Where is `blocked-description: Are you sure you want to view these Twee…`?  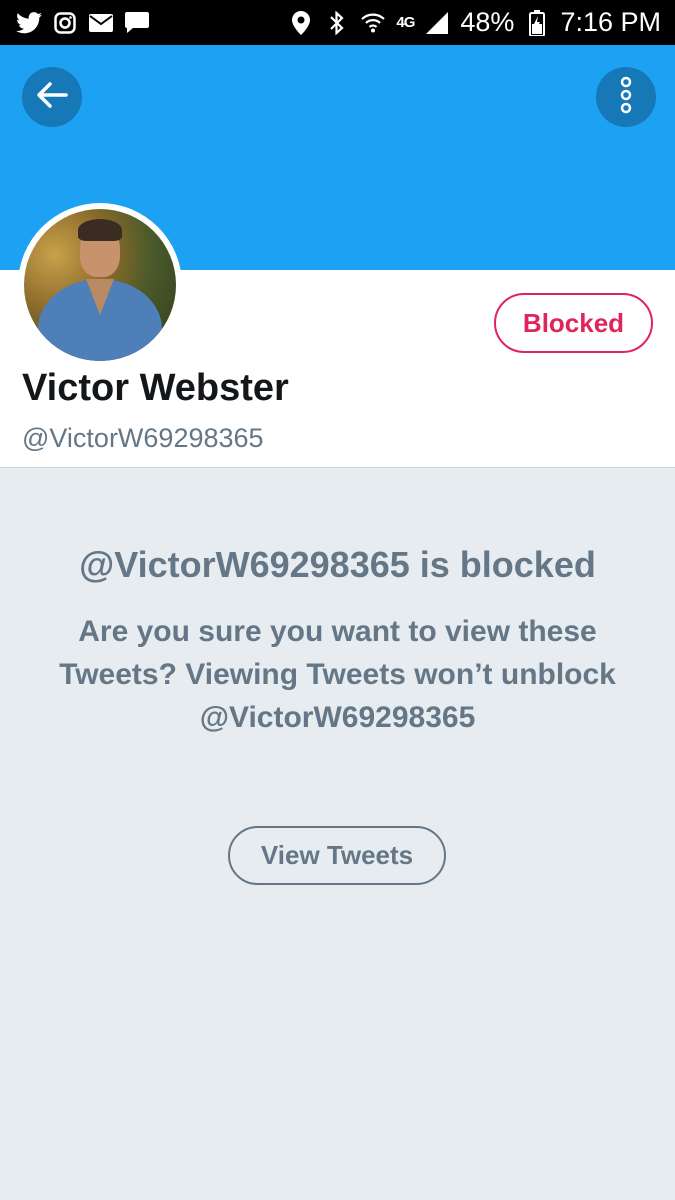 blocked-description: Are you sure you want to view these Twee… is located at coordinates (337, 674).